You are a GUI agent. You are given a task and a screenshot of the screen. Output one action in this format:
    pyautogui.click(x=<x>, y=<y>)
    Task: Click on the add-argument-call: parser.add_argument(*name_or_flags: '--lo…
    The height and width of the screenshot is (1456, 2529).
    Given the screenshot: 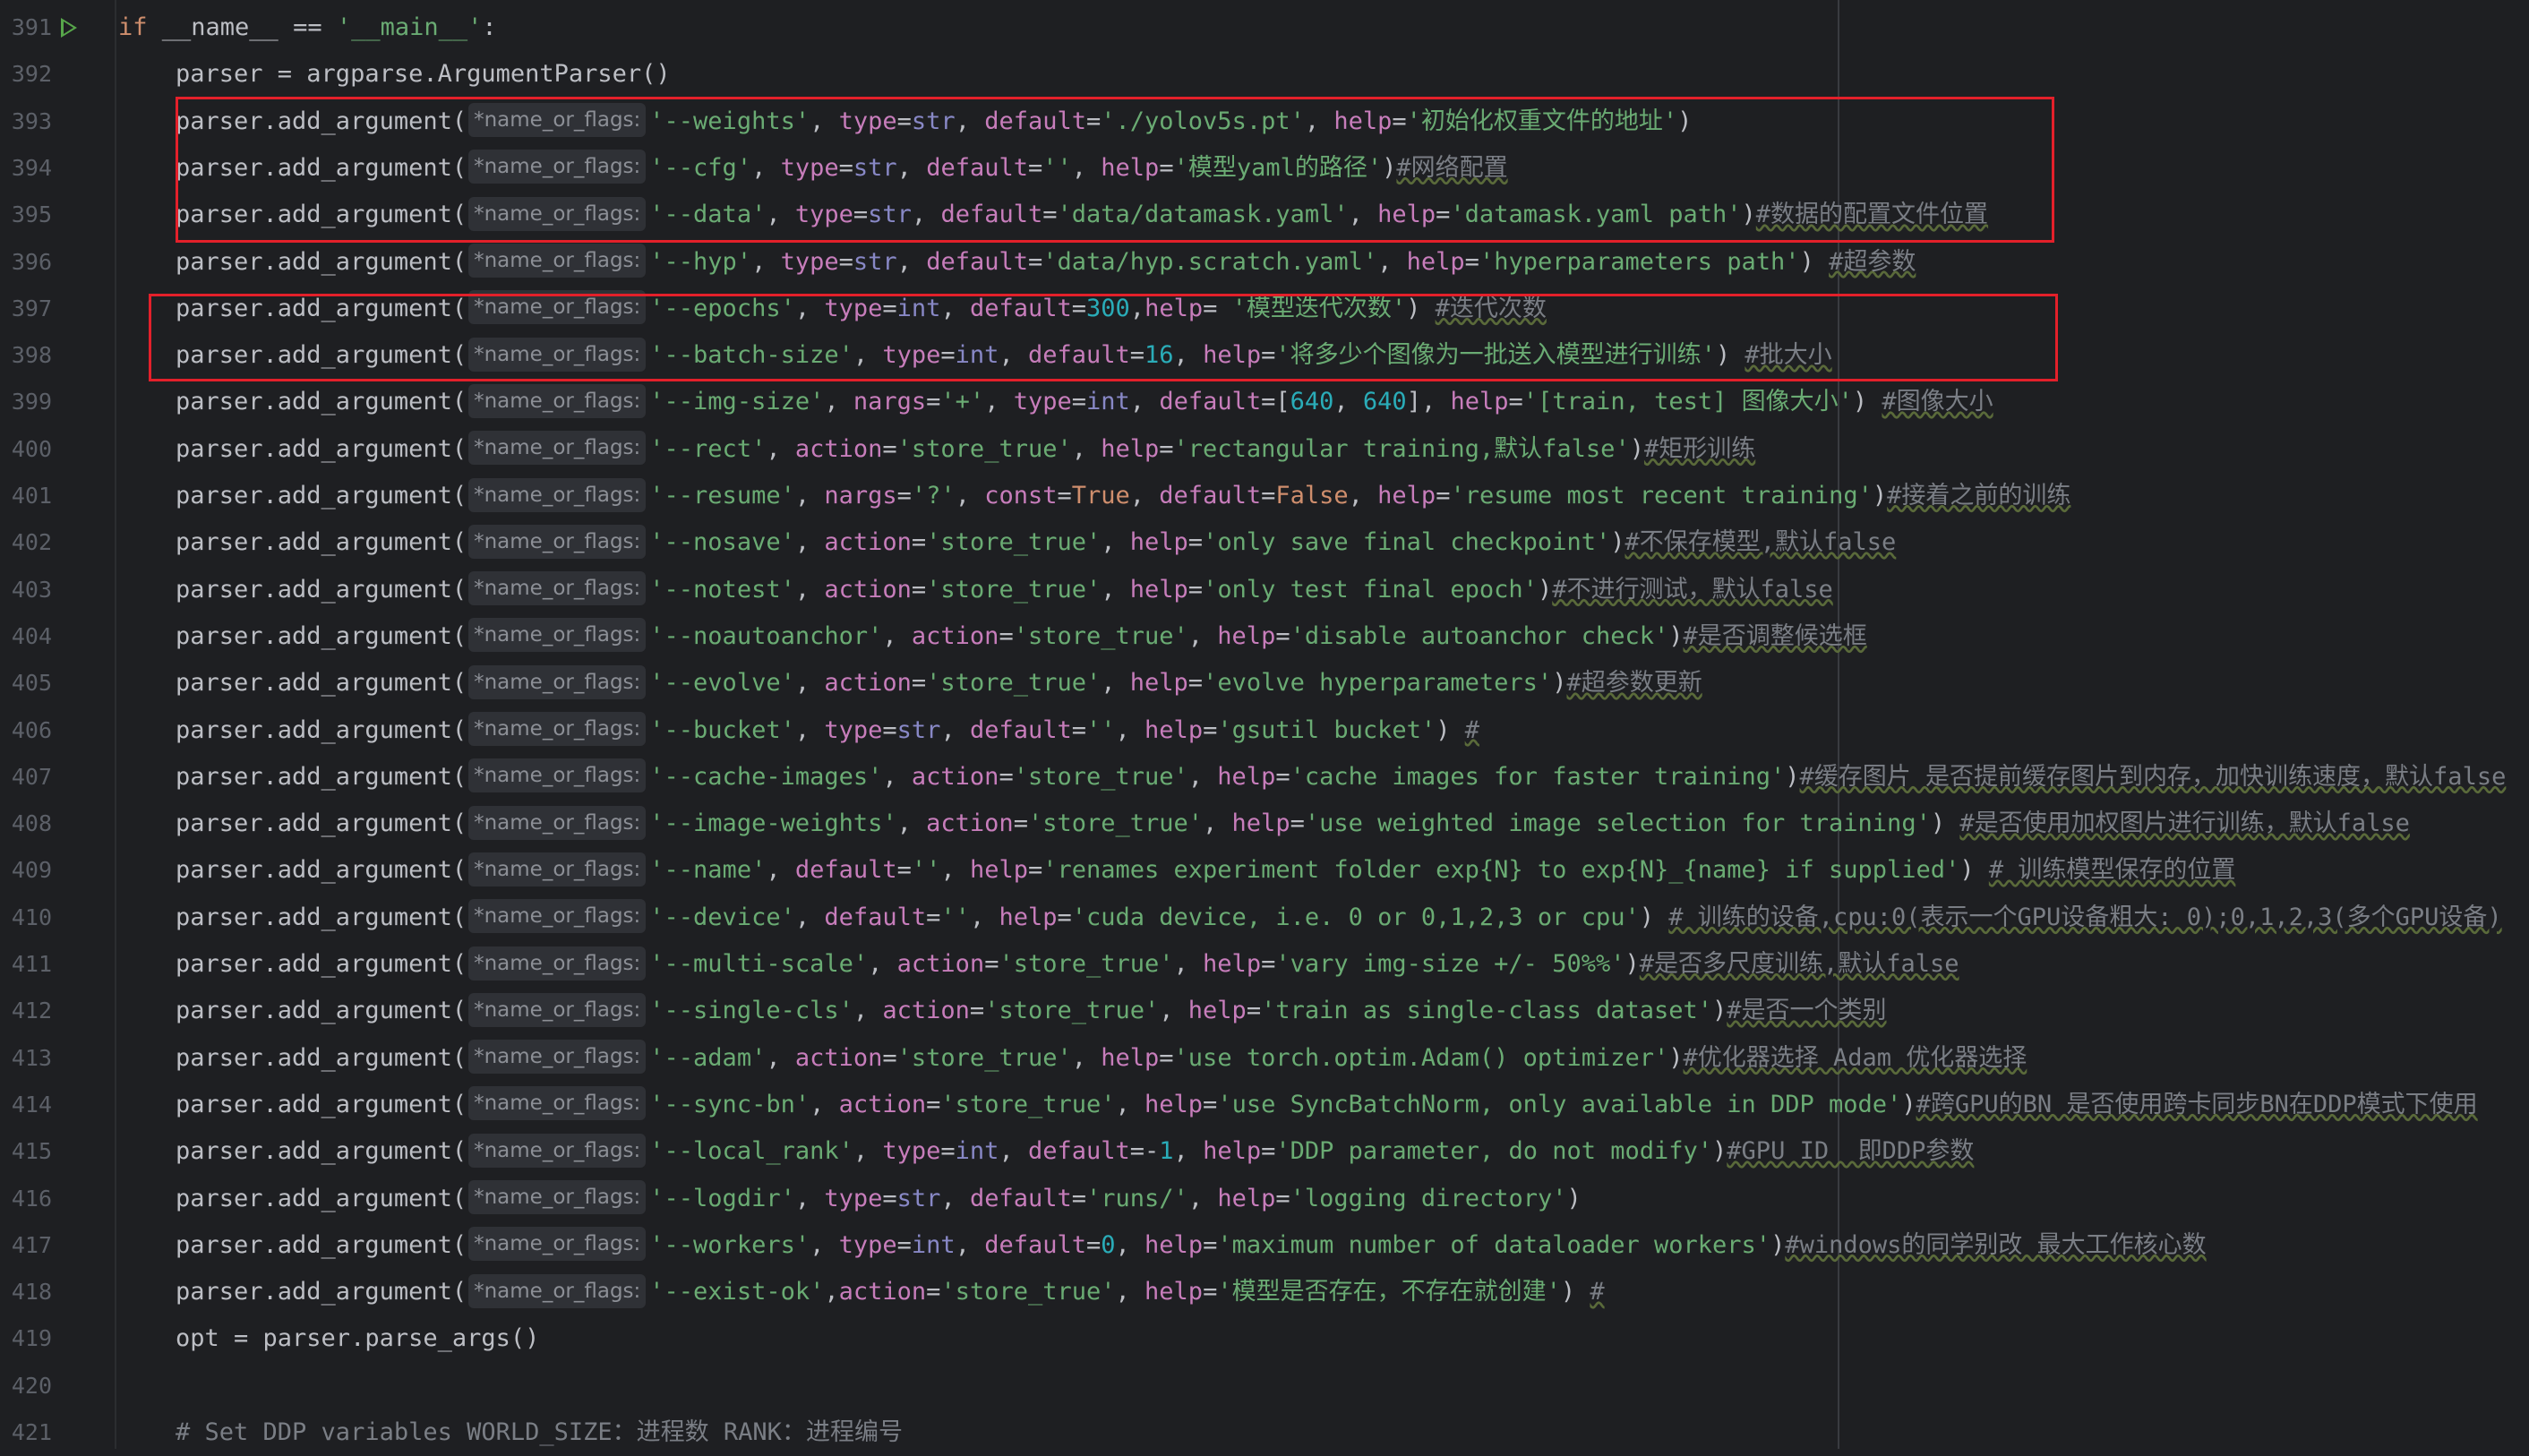 What is the action you would take?
    pyautogui.click(x=879, y=1199)
    